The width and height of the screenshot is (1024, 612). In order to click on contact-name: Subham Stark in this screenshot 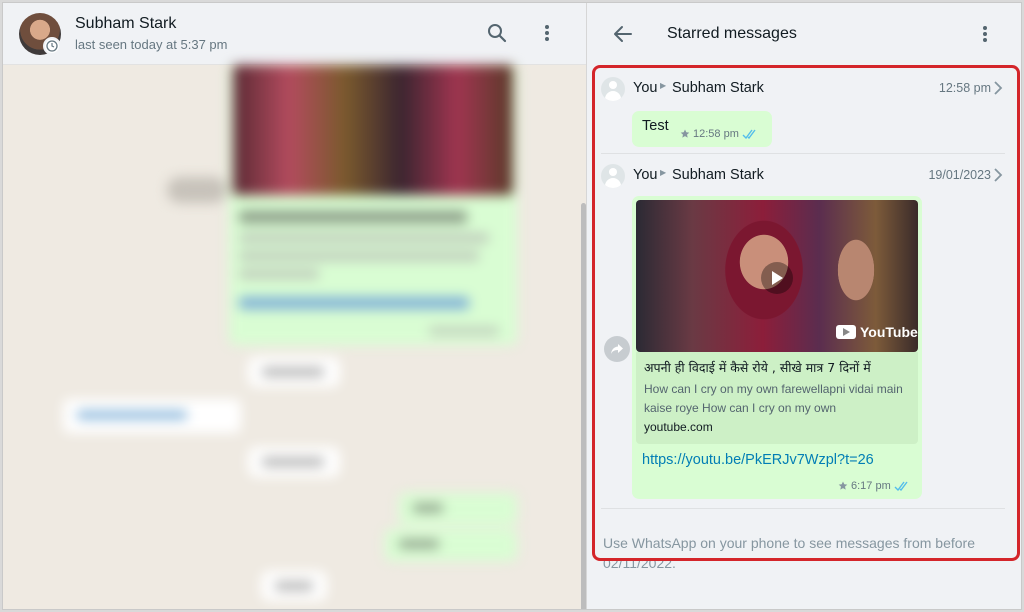, I will do `click(125, 24)`.